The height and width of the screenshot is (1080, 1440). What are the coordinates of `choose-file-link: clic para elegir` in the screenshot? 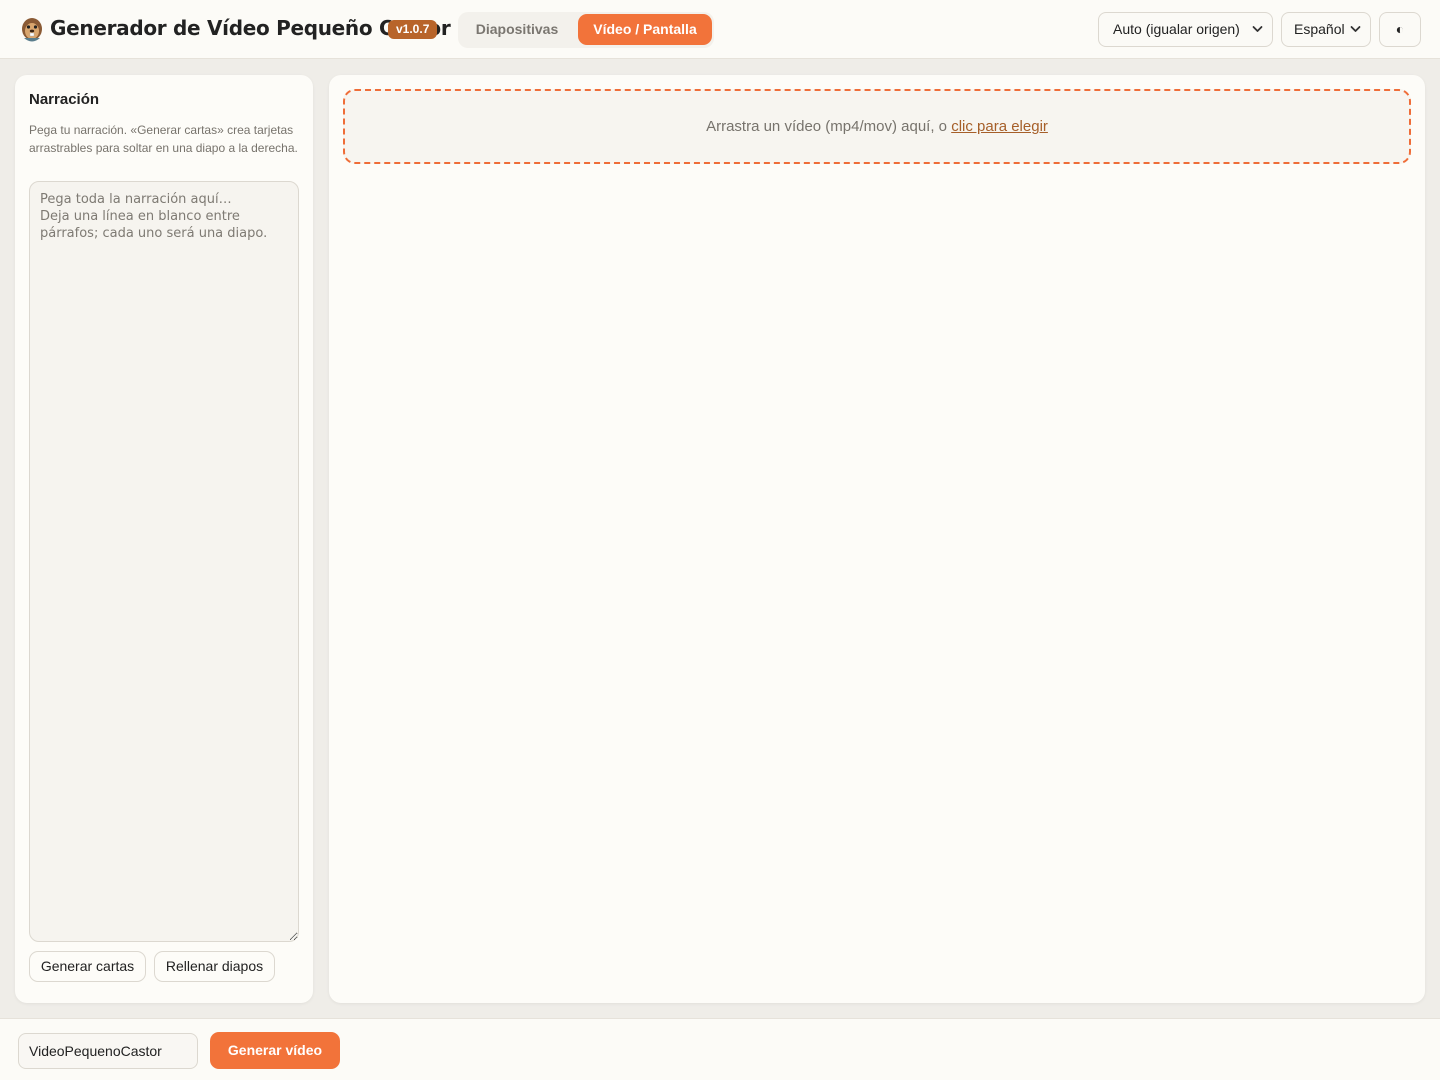 It's located at (999, 126).